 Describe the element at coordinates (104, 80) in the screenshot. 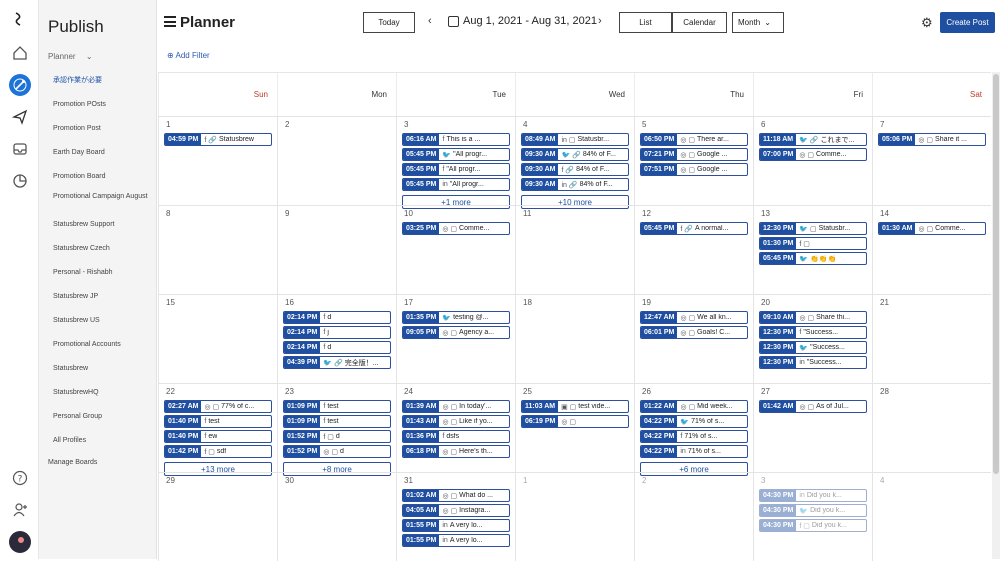

I see `sidebar-item: 承認作業が必要` at that location.